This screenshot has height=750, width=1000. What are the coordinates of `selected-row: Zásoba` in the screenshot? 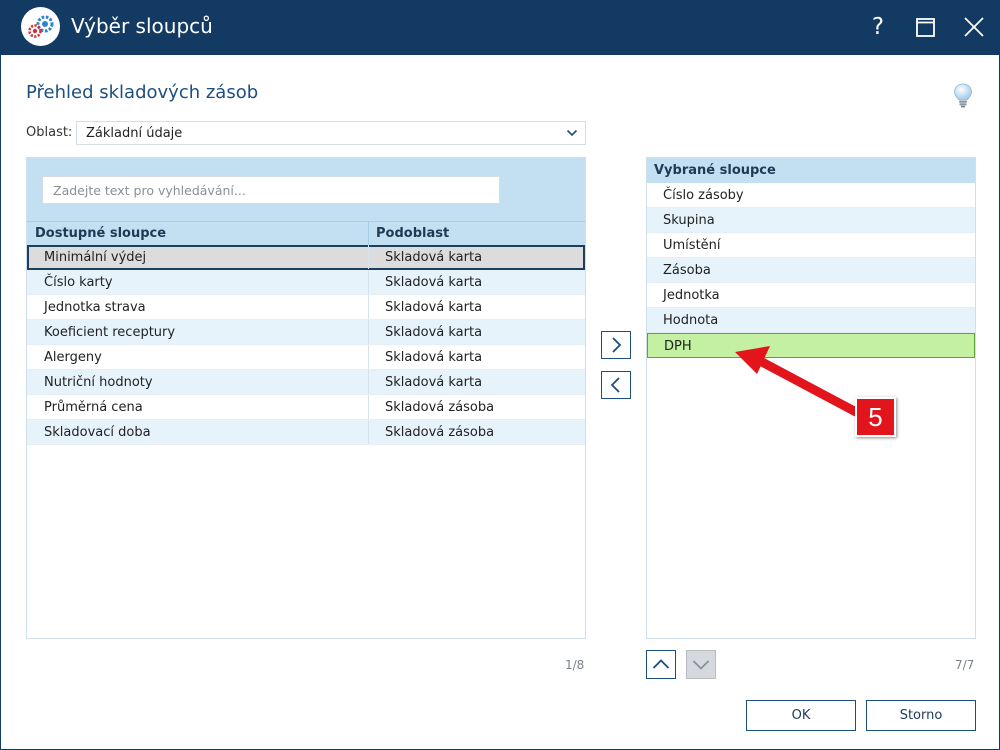 It's located at (811, 270).